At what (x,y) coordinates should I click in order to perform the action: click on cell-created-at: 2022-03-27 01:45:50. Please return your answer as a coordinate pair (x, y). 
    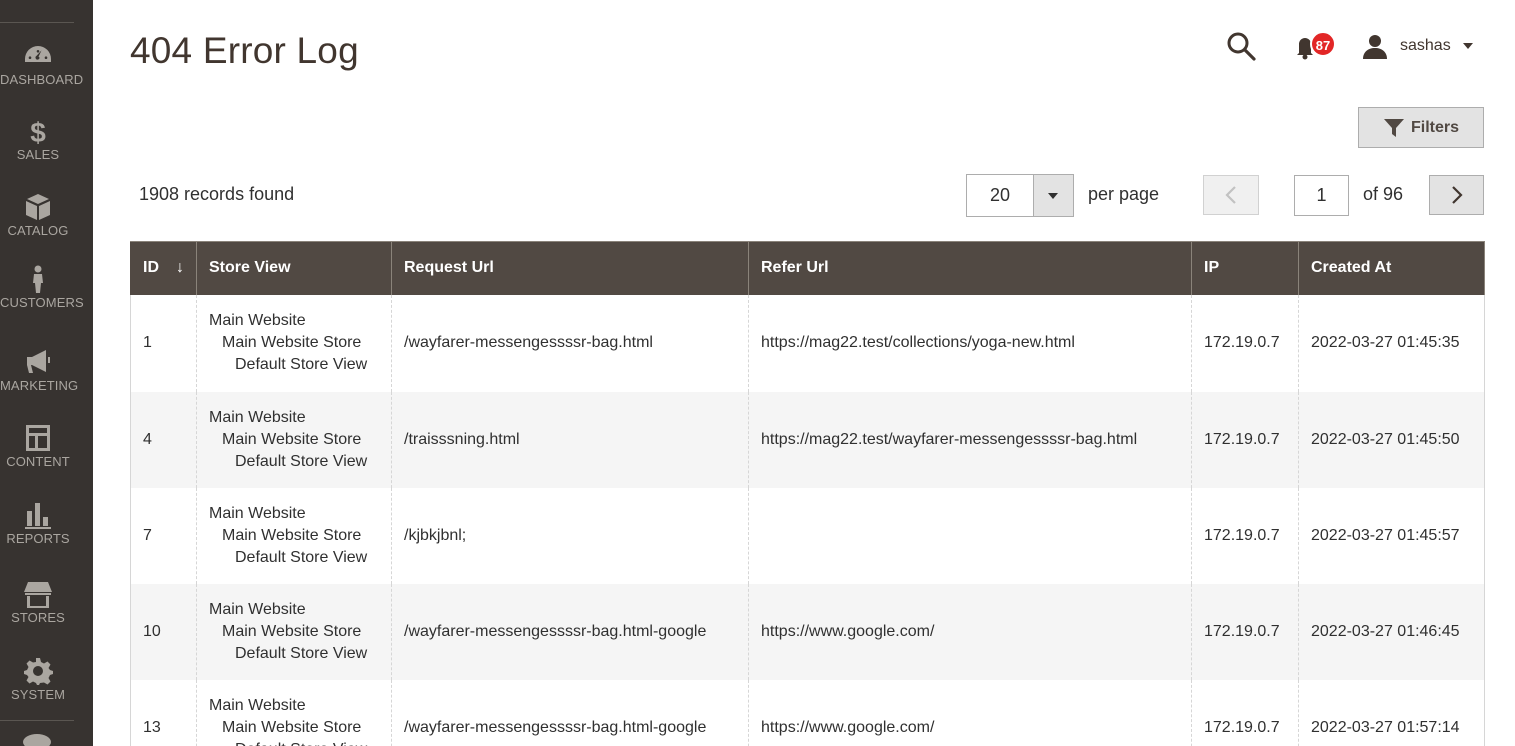
    Looking at the image, I should click on (1391, 439).